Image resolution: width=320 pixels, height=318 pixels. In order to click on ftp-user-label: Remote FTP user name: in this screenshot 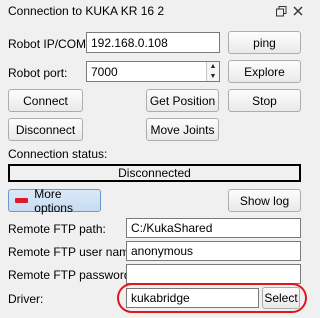, I will do `click(74, 252)`.